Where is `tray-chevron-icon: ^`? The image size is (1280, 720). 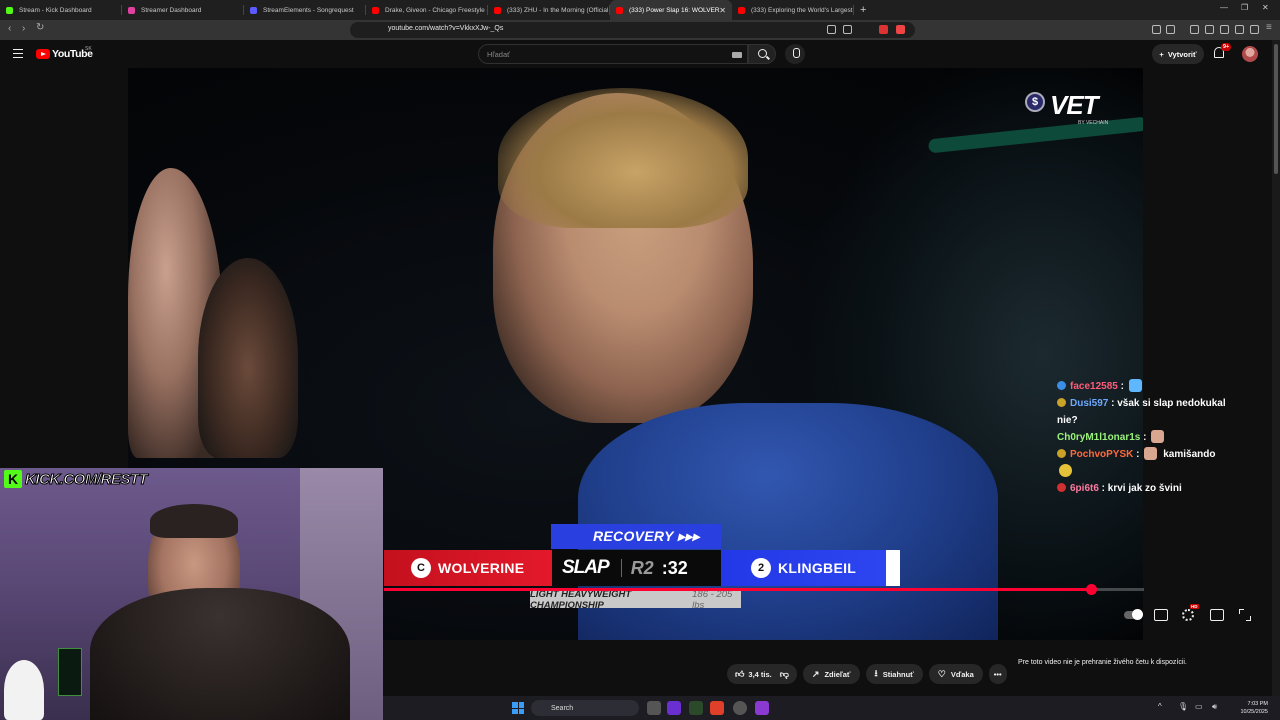 tray-chevron-icon: ^ is located at coordinates (1160, 706).